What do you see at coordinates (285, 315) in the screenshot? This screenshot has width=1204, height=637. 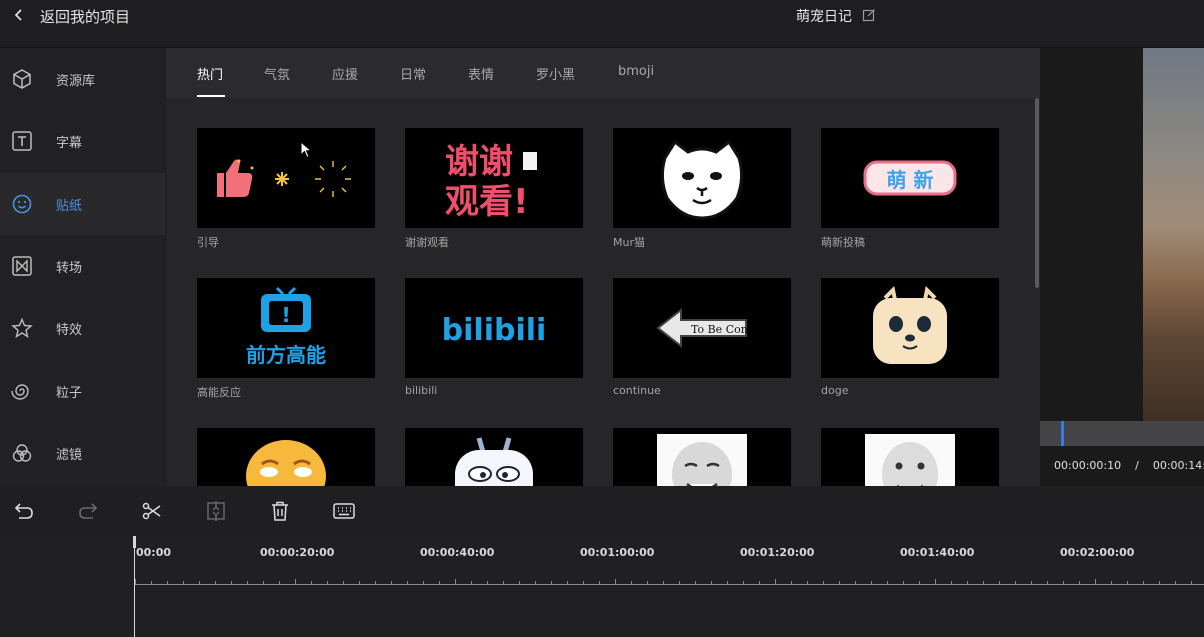 I see `sticker-art-text: !` at bounding box center [285, 315].